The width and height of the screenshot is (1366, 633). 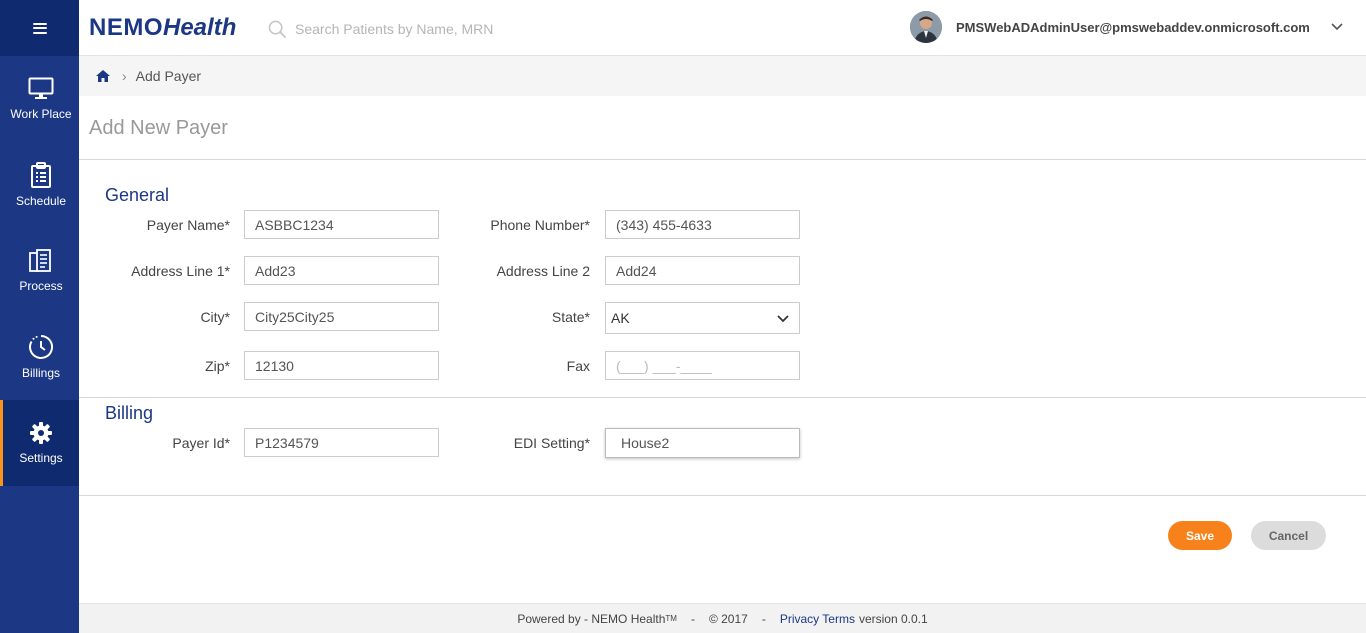 What do you see at coordinates (341, 224) in the screenshot?
I see `payer-name-input` at bounding box center [341, 224].